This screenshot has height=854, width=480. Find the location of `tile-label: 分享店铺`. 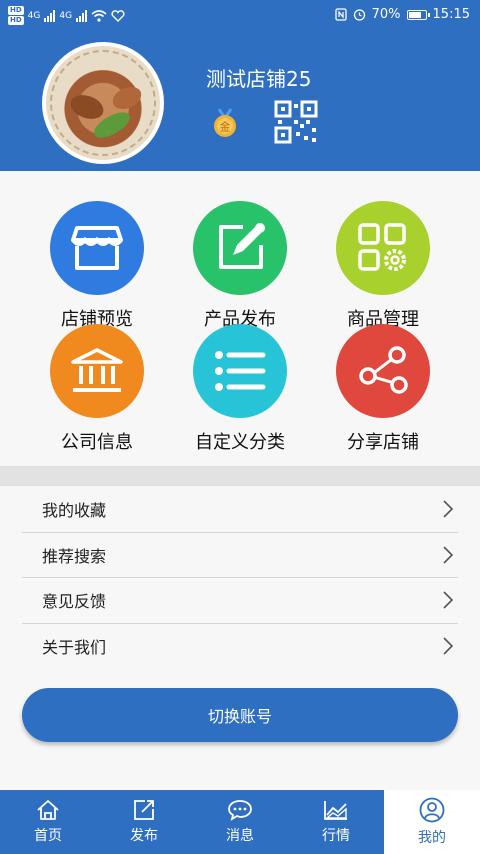

tile-label: 分享店铺 is located at coordinates (383, 442).